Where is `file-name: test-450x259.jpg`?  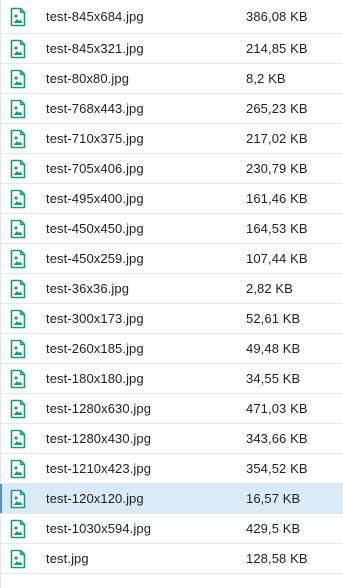
file-name: test-450x259.jpg is located at coordinates (95, 258).